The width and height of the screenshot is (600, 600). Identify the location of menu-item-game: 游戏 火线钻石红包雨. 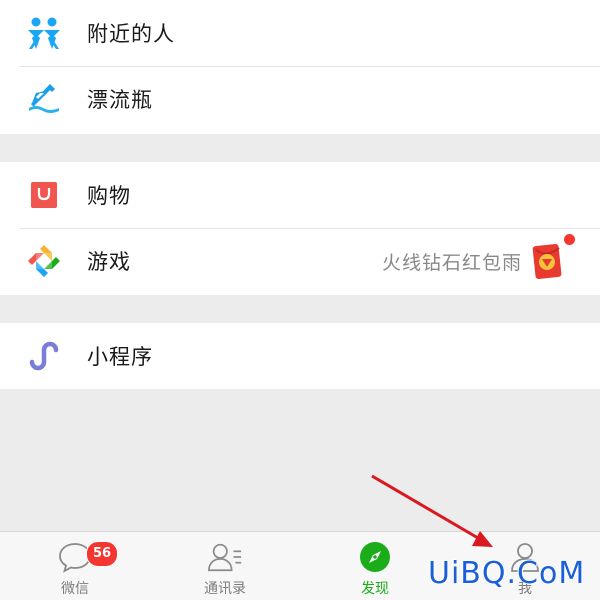
(300, 261).